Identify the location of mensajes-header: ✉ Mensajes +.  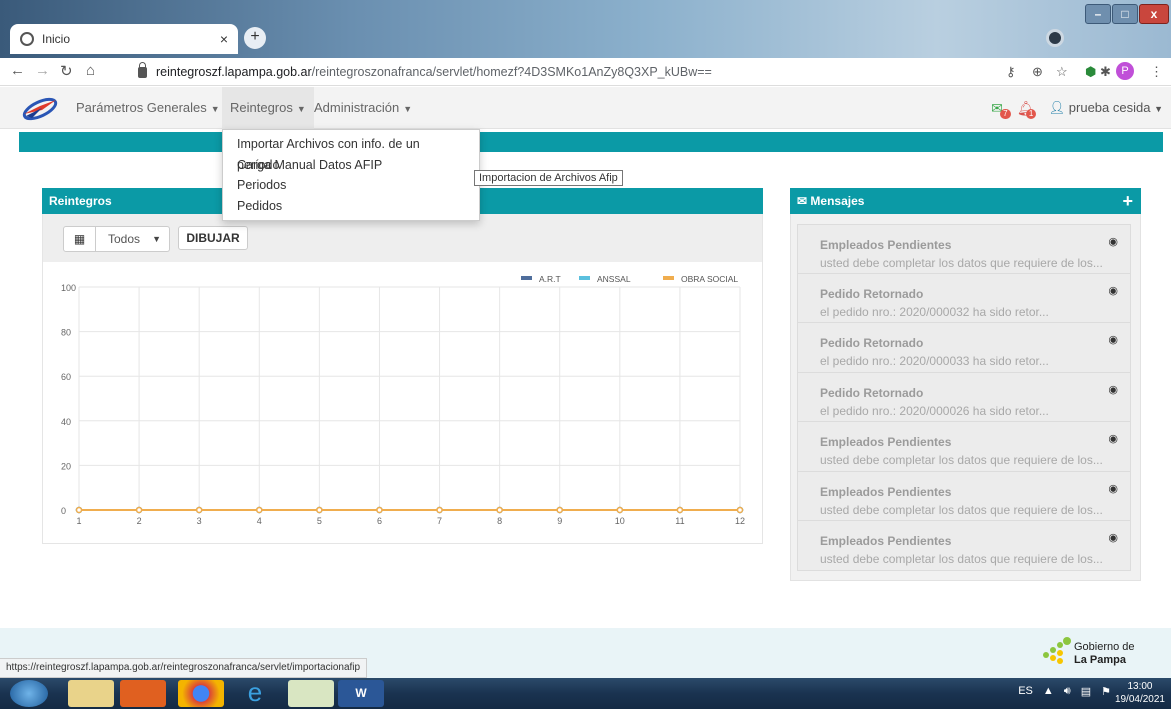
(965, 201).